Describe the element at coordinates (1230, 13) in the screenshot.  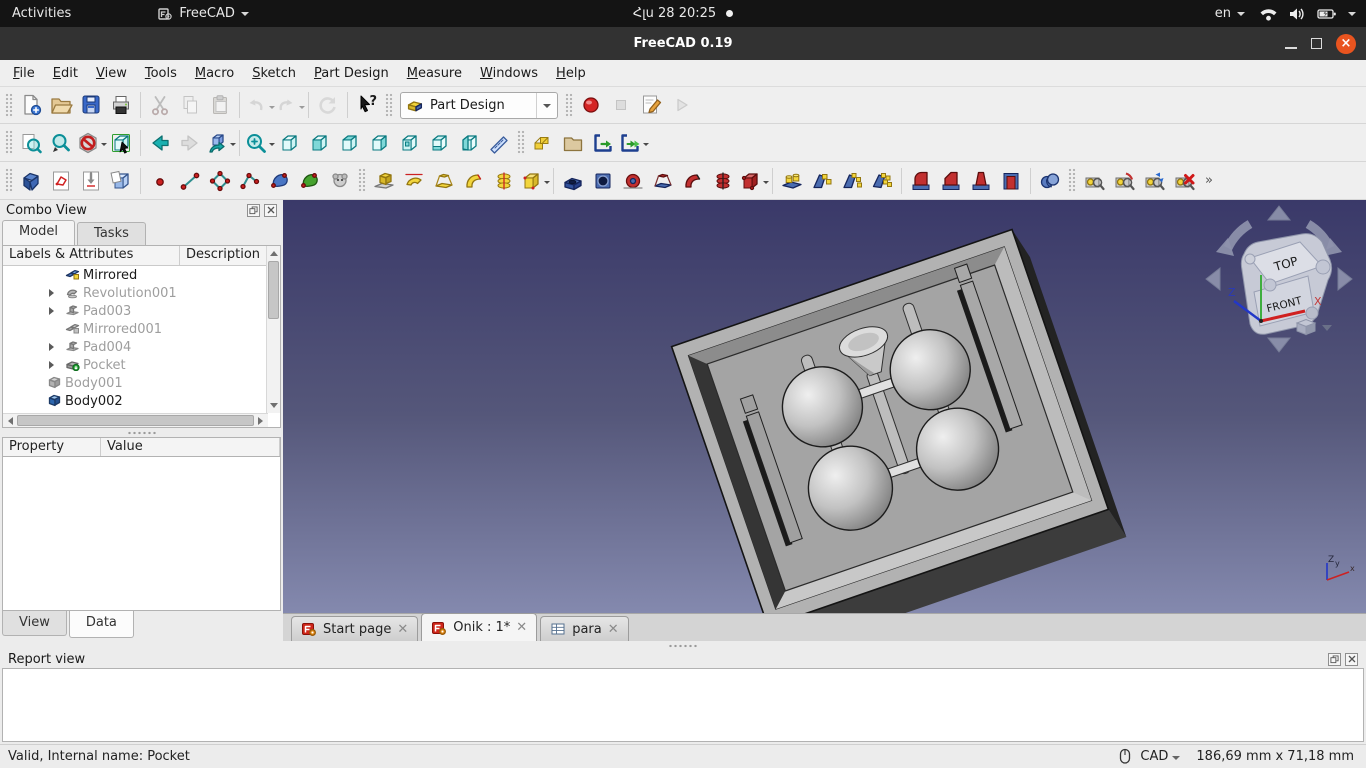
I see `keyboard-layout: en` at that location.